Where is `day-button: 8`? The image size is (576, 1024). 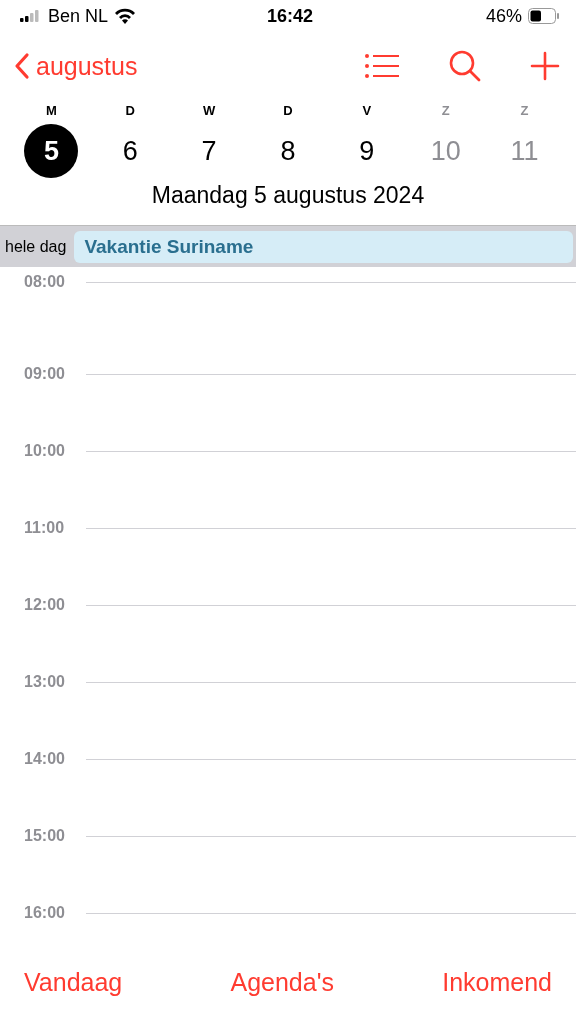 day-button: 8 is located at coordinates (288, 151).